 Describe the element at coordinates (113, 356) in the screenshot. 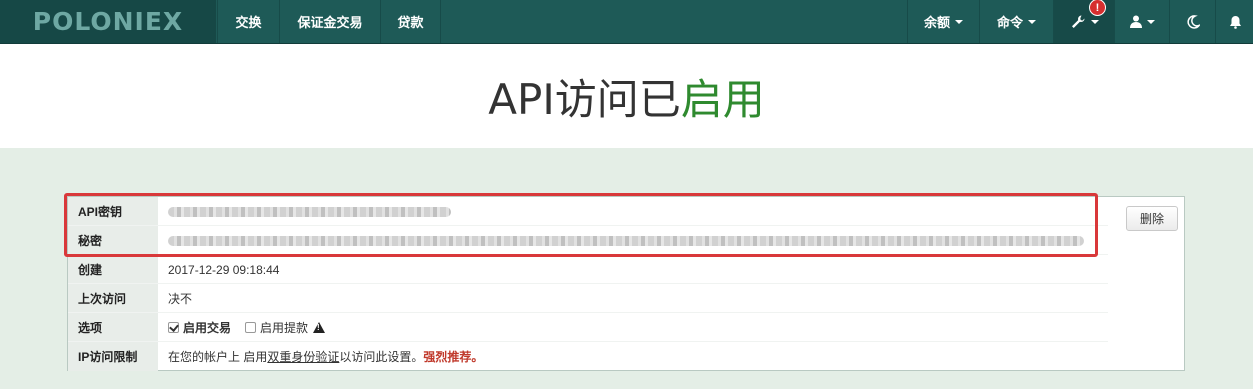

I see `ip-restriction-label: IP访问限制` at that location.